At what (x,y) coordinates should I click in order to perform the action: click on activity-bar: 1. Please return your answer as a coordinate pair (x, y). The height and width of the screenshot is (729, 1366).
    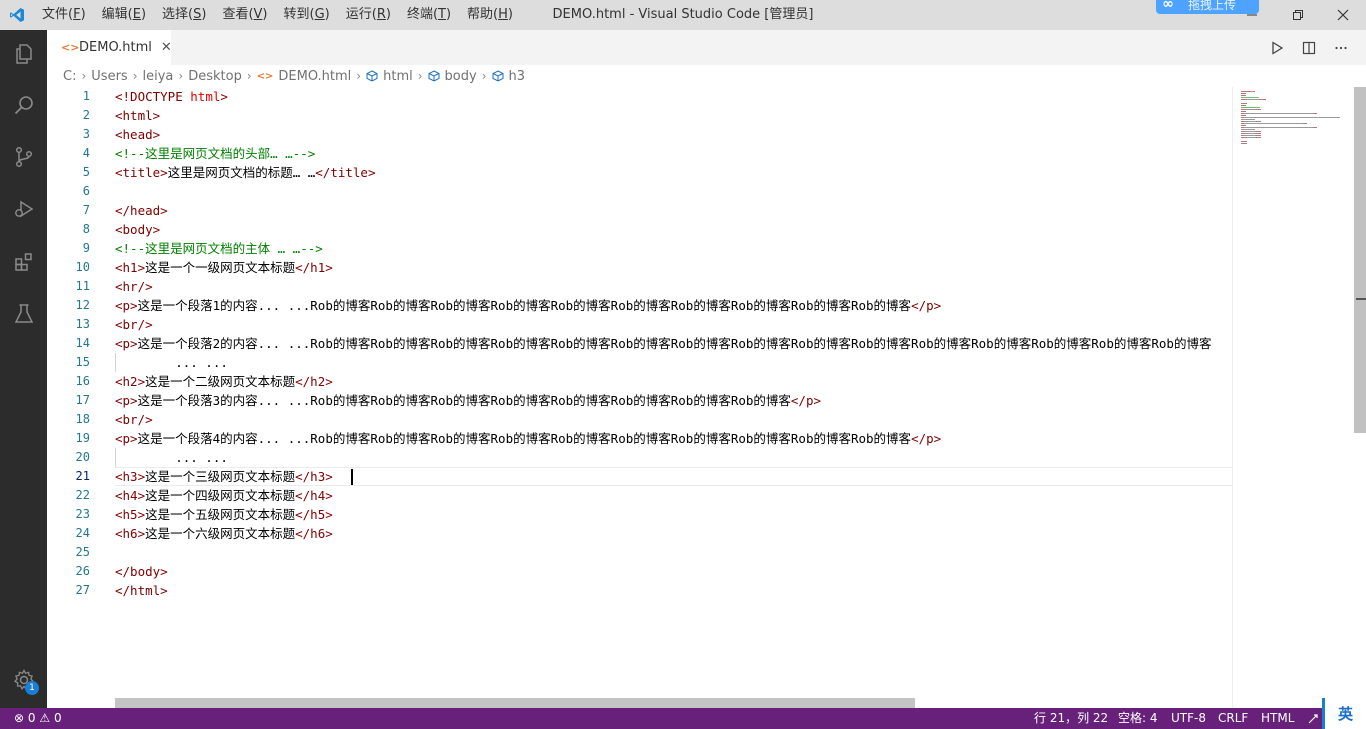
    Looking at the image, I should click on (23, 369).